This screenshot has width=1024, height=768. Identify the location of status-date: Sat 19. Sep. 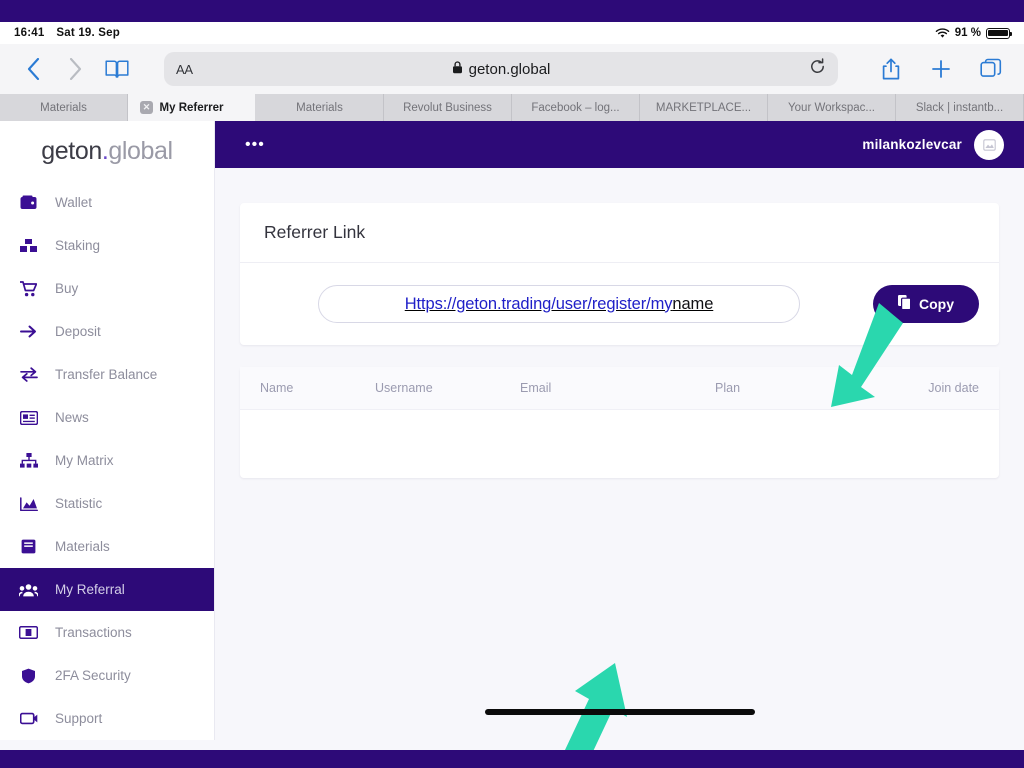
(88, 33).